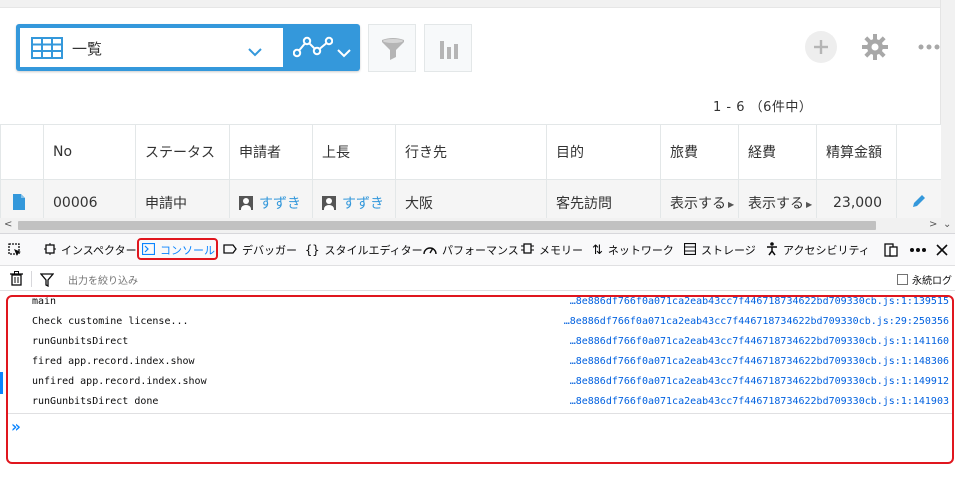 The width and height of the screenshot is (955, 494). What do you see at coordinates (269, 250) in the screenshot?
I see `tab-label: デバッガー` at bounding box center [269, 250].